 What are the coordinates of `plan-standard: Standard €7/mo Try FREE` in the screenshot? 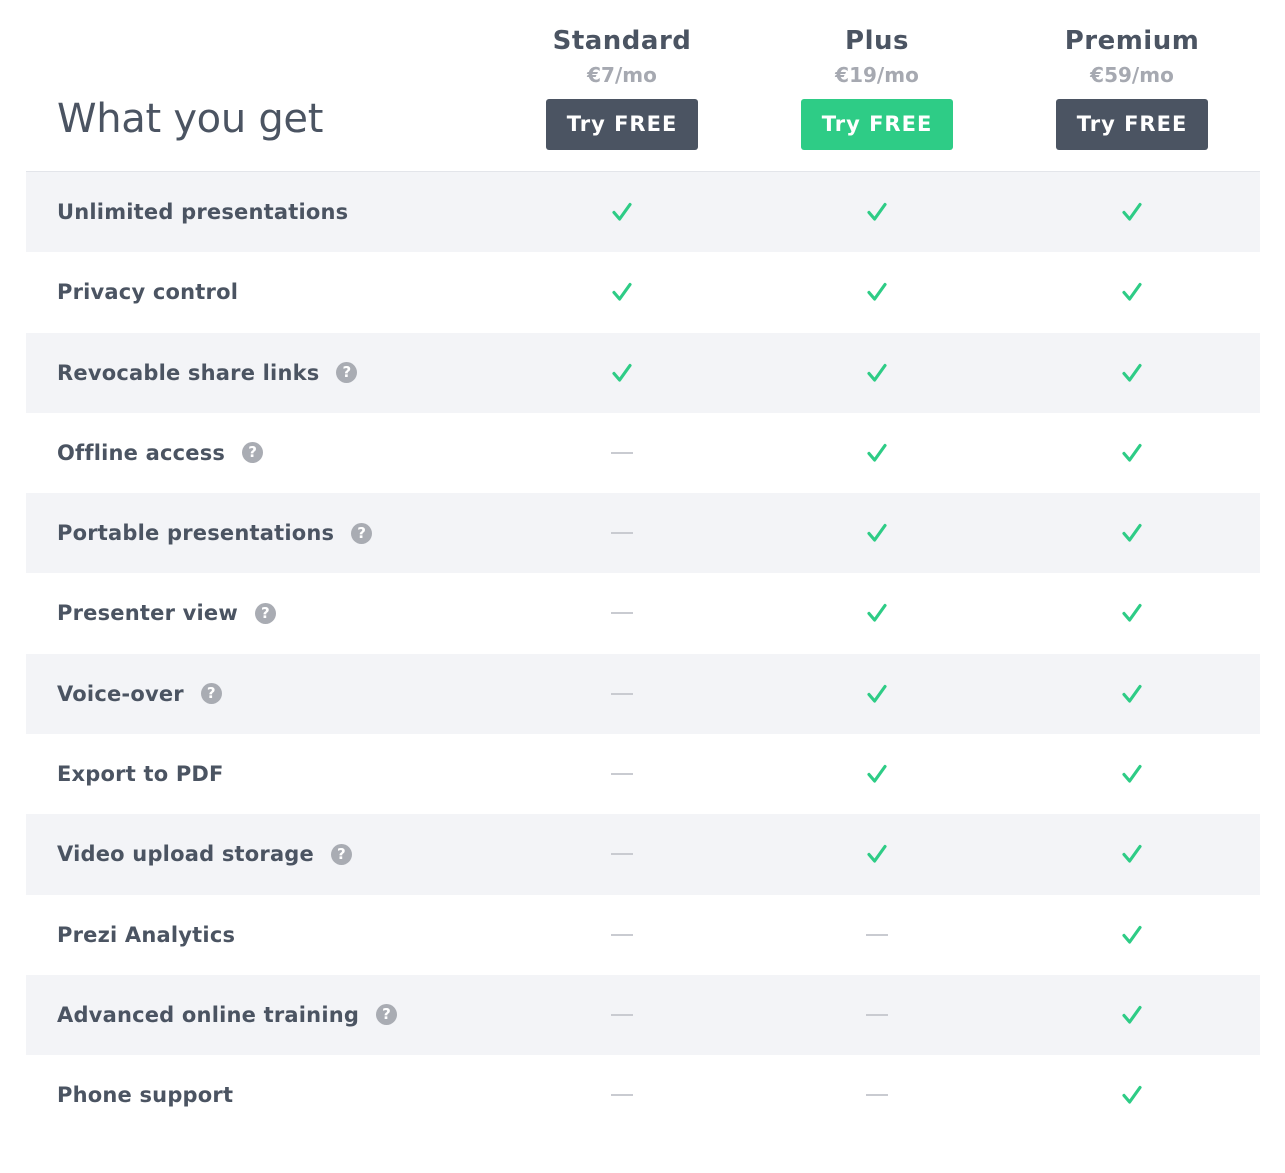 It's located at (622, 87).